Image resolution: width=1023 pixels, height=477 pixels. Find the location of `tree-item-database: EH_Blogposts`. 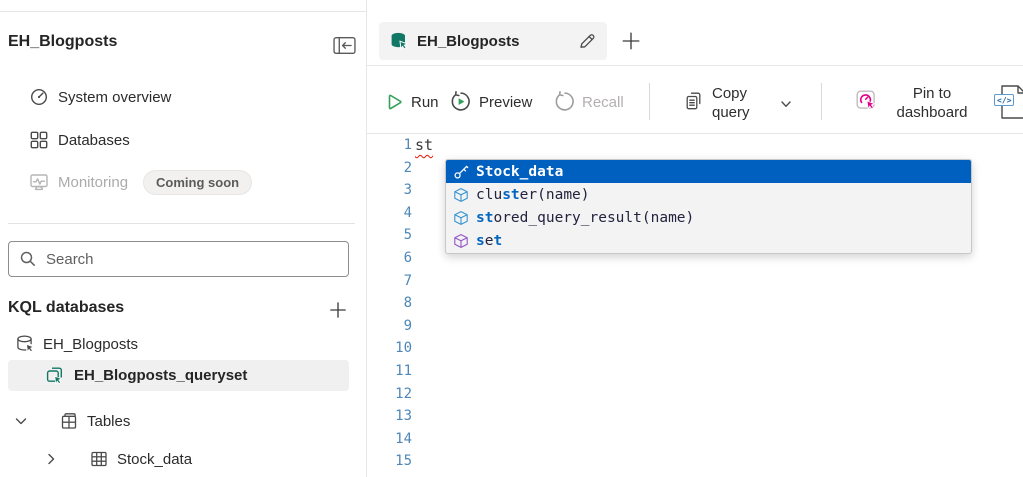

tree-item-database: EH_Blogposts is located at coordinates (76, 344).